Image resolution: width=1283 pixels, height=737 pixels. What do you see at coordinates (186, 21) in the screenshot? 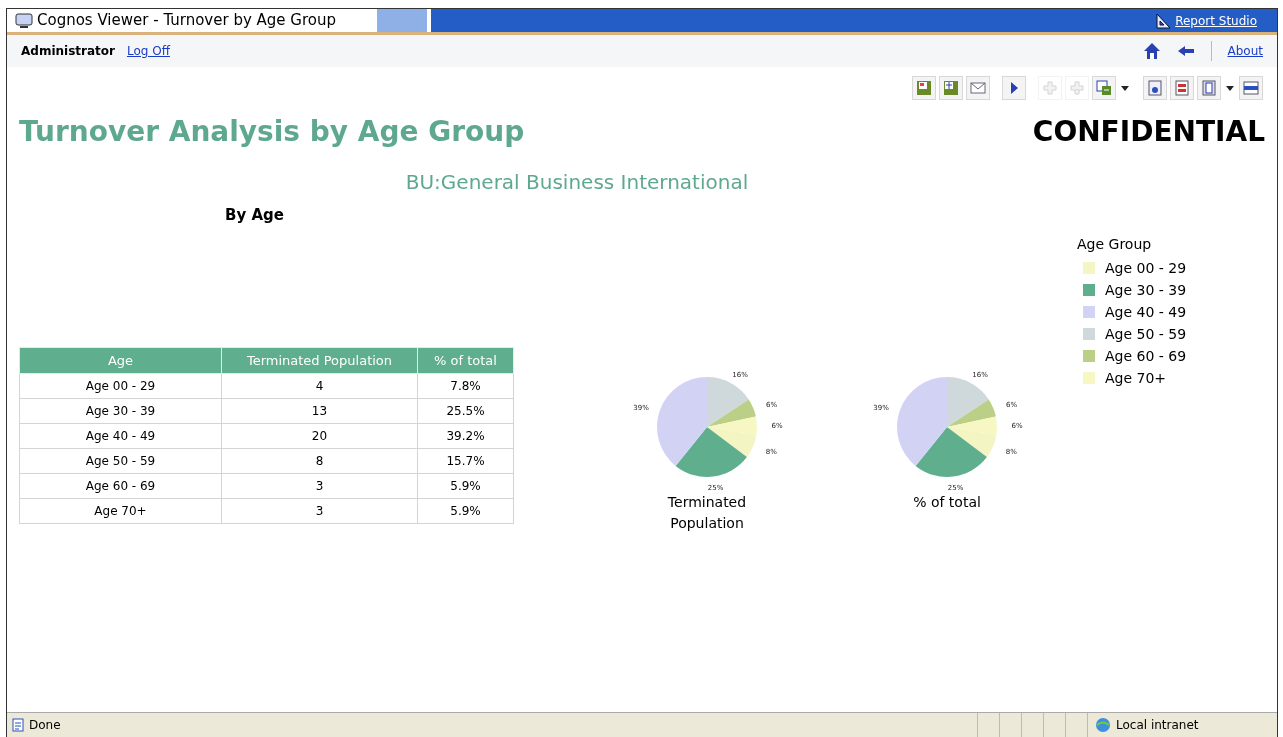
I see `window-title: Cognos Viewer - Turnover by Age Group` at bounding box center [186, 21].